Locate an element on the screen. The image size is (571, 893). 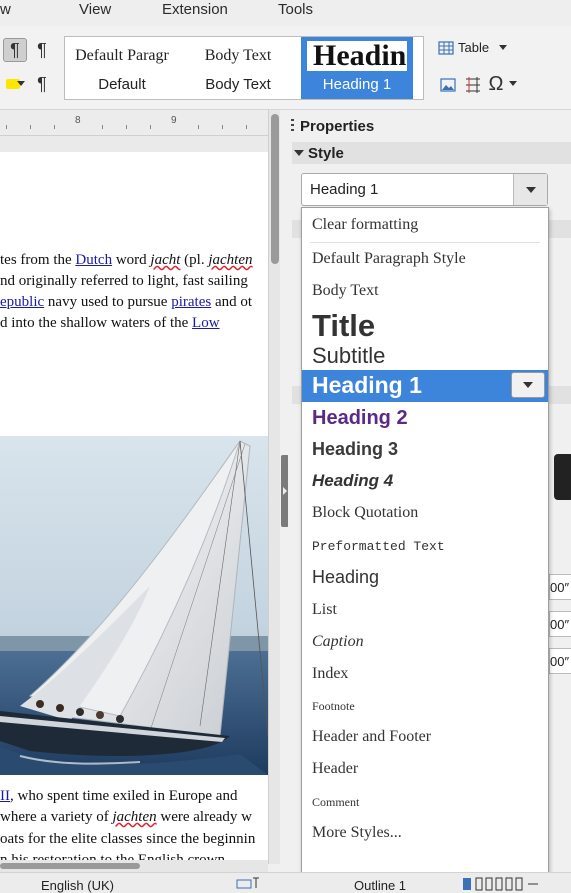
link-low-countries: Low is located at coordinates (206, 323).